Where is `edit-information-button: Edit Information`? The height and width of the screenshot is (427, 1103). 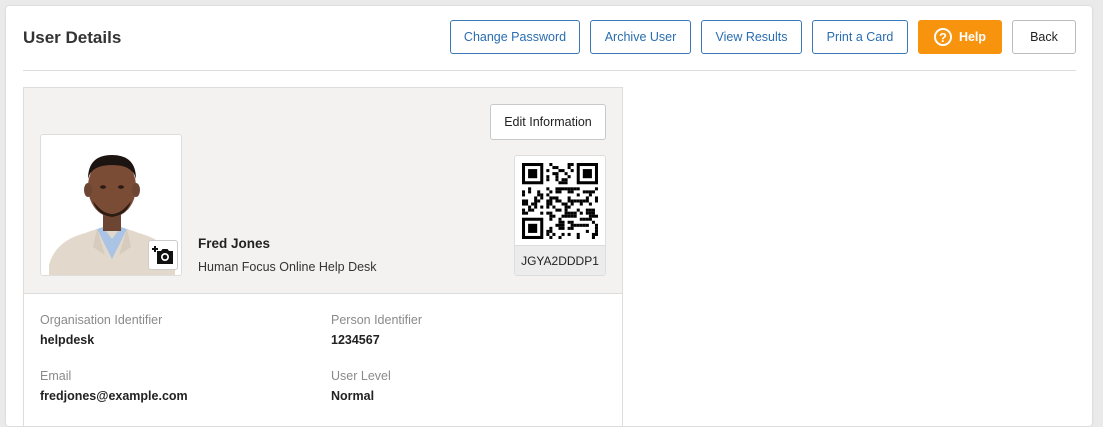
edit-information-button: Edit Information is located at coordinates (548, 122).